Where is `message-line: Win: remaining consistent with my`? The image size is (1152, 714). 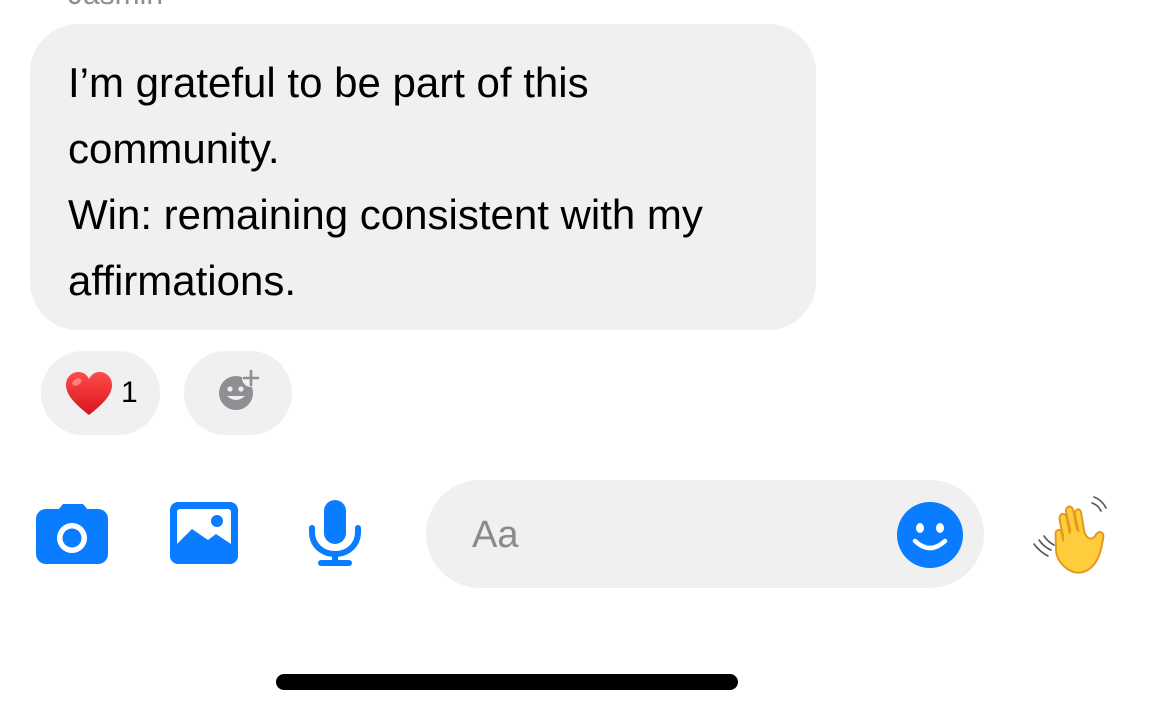
message-line: Win: remaining consistent with my is located at coordinates (385, 214).